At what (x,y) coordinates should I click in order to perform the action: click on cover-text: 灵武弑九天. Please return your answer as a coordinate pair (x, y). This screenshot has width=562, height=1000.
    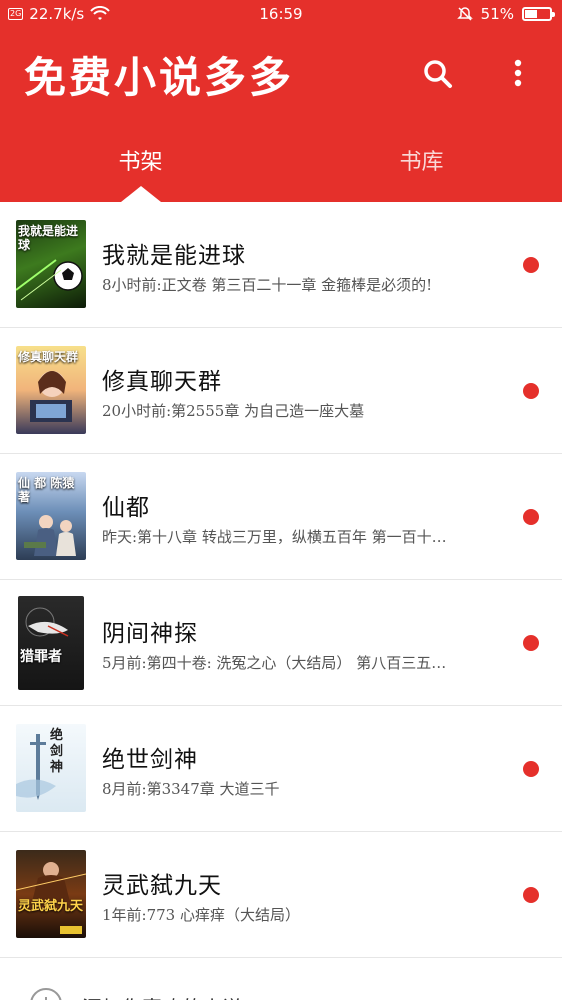
    Looking at the image, I should click on (51, 906).